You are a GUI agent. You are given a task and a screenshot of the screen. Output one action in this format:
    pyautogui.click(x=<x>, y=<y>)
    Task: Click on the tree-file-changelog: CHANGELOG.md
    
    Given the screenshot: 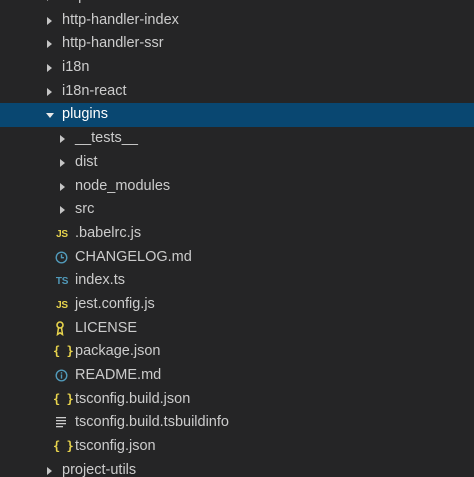 What is the action you would take?
    pyautogui.click(x=237, y=258)
    